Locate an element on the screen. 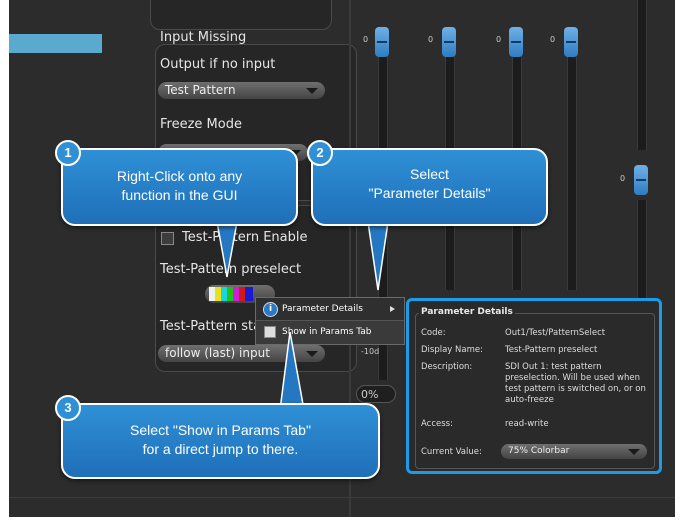 The image size is (681, 525). callout-2-tail is located at coordinates (378, 256).